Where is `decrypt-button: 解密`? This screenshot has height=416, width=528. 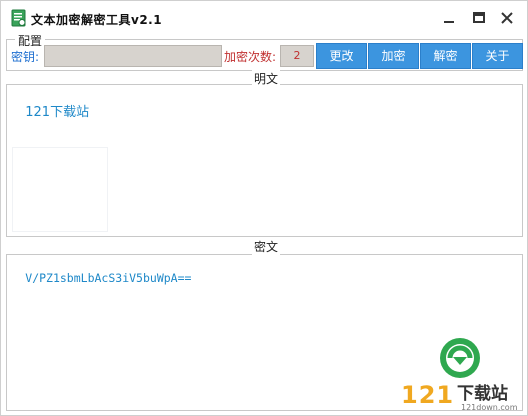 decrypt-button: 解密 is located at coordinates (445, 56).